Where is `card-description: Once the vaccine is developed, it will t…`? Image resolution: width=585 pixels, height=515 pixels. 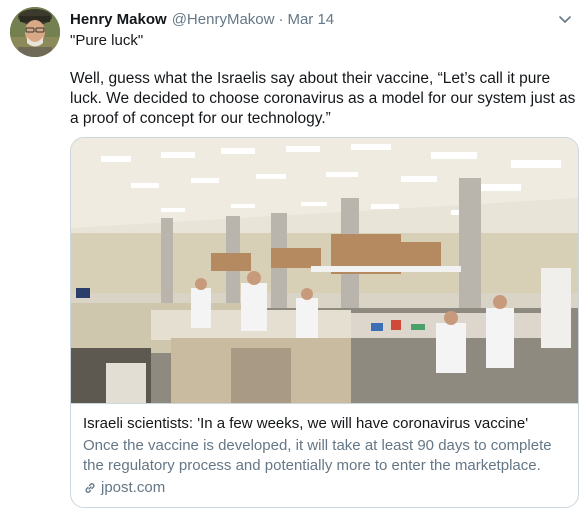
card-description: Once the vaccine is developed, it will t… is located at coordinates (317, 455).